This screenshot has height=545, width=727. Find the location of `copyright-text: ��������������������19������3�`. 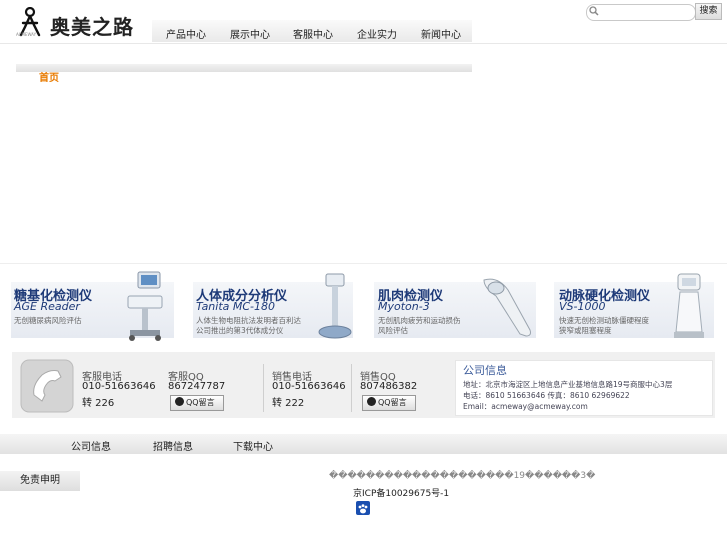

copyright-text: ��������������������19������3� is located at coordinates (462, 476).